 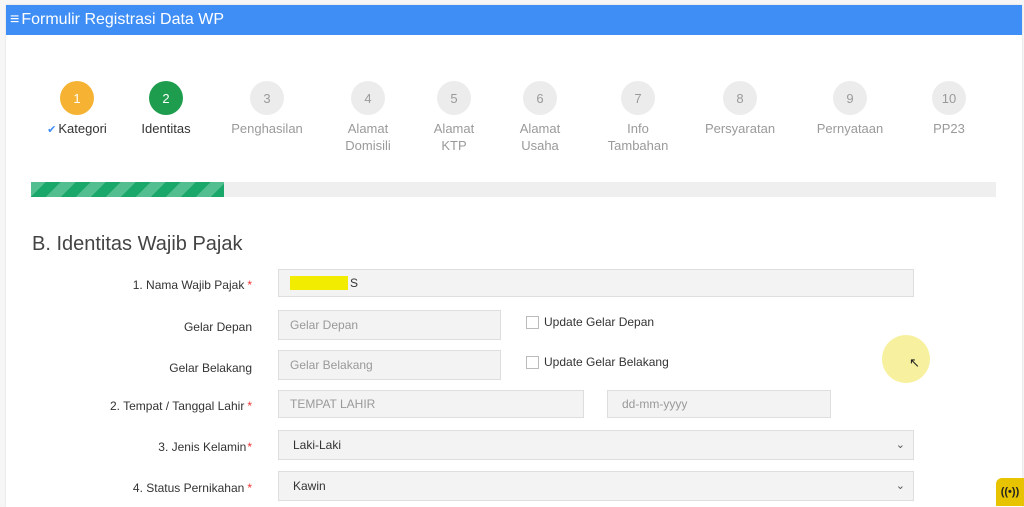 I want to click on nama-label: 1. Nama Wajib Pajak *, so click(x=192, y=285).